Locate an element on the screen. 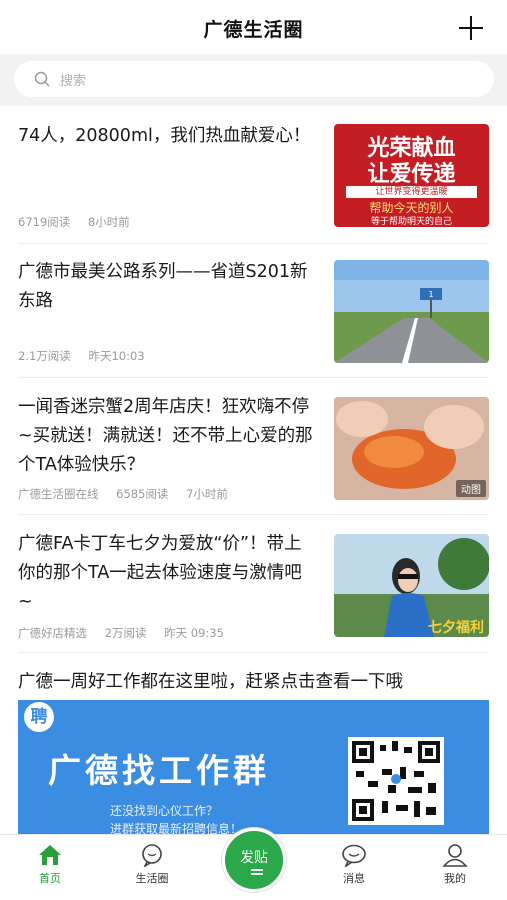 The height and width of the screenshot is (900, 507). article-time: 昨天 09:35 is located at coordinates (194, 633).